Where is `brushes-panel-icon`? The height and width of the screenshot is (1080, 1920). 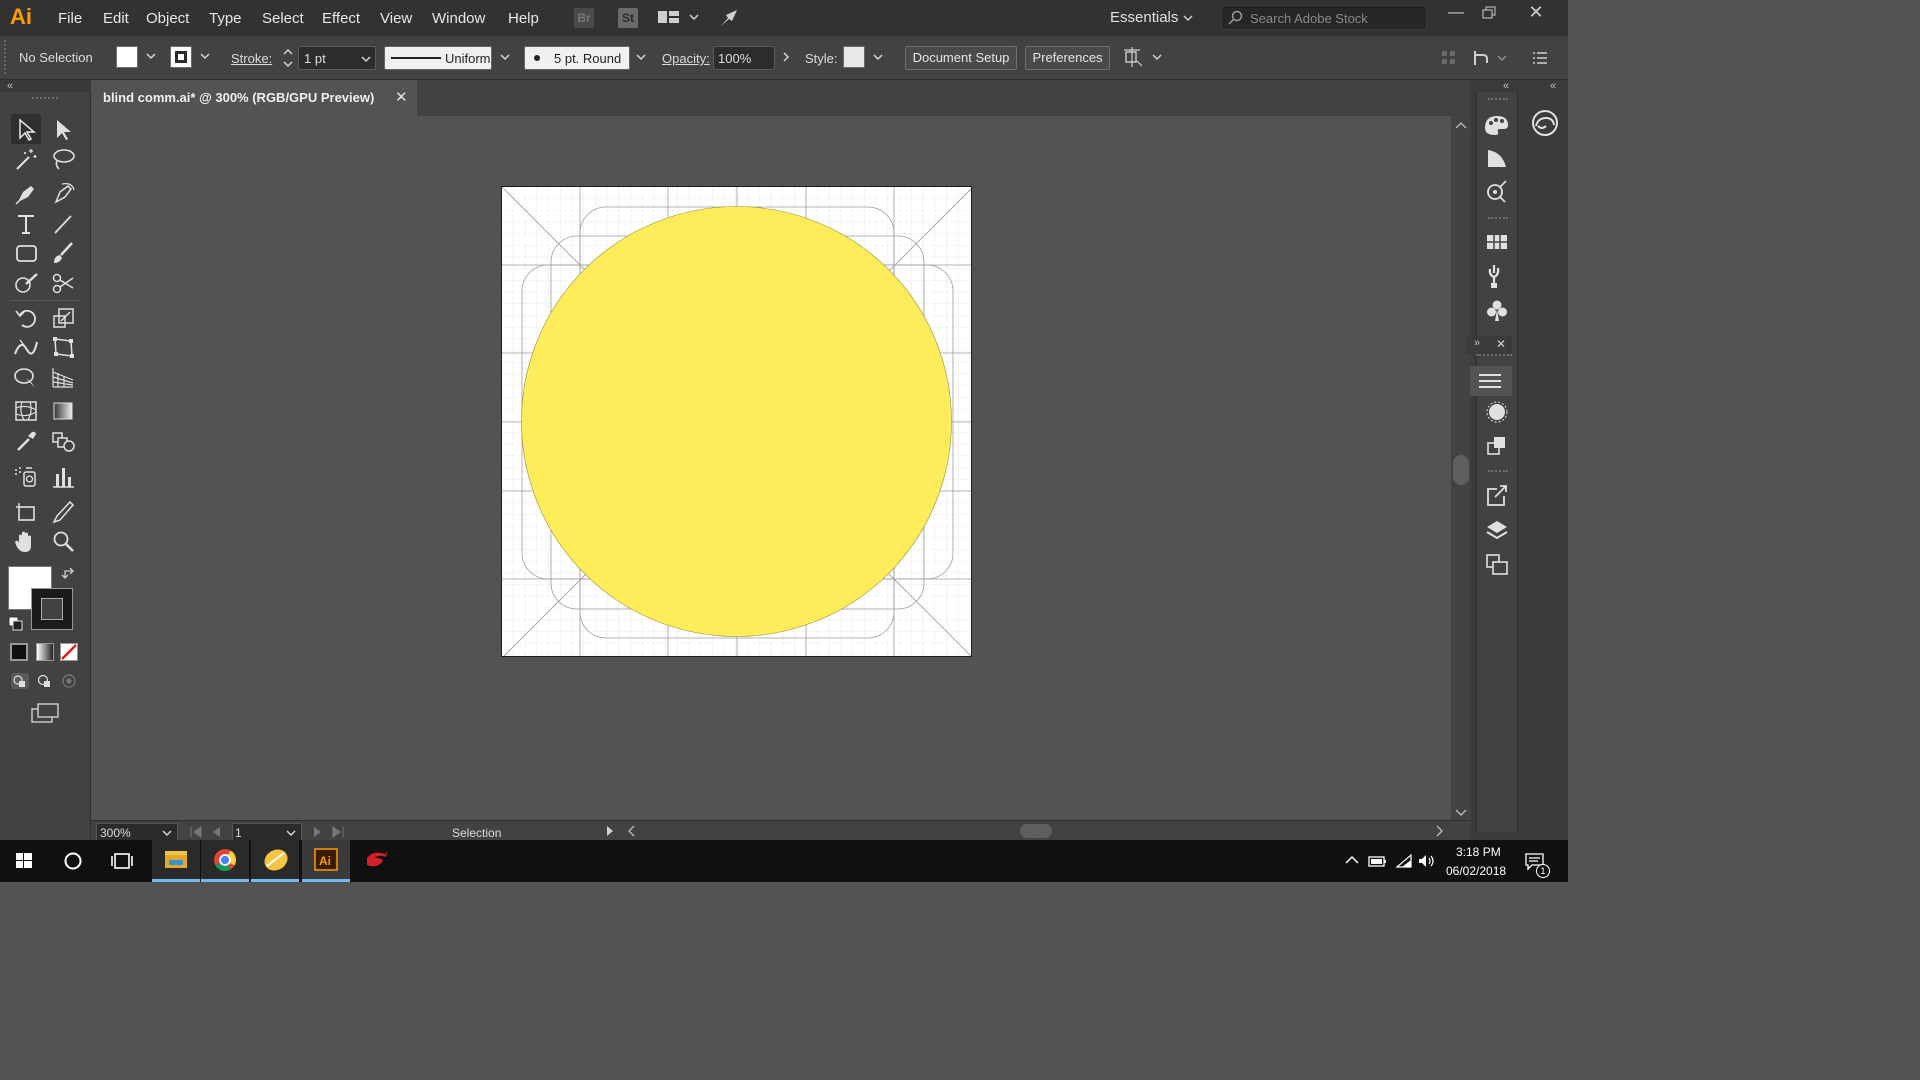 brushes-panel-icon is located at coordinates (1497, 276).